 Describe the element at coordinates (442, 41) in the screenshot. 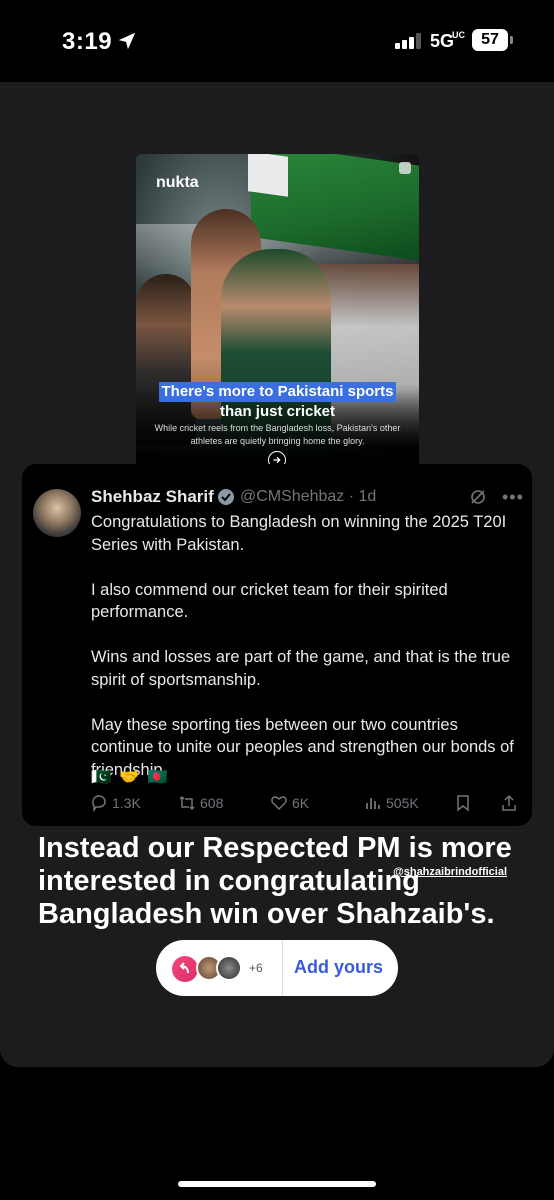

I see `network-type: 5G` at that location.